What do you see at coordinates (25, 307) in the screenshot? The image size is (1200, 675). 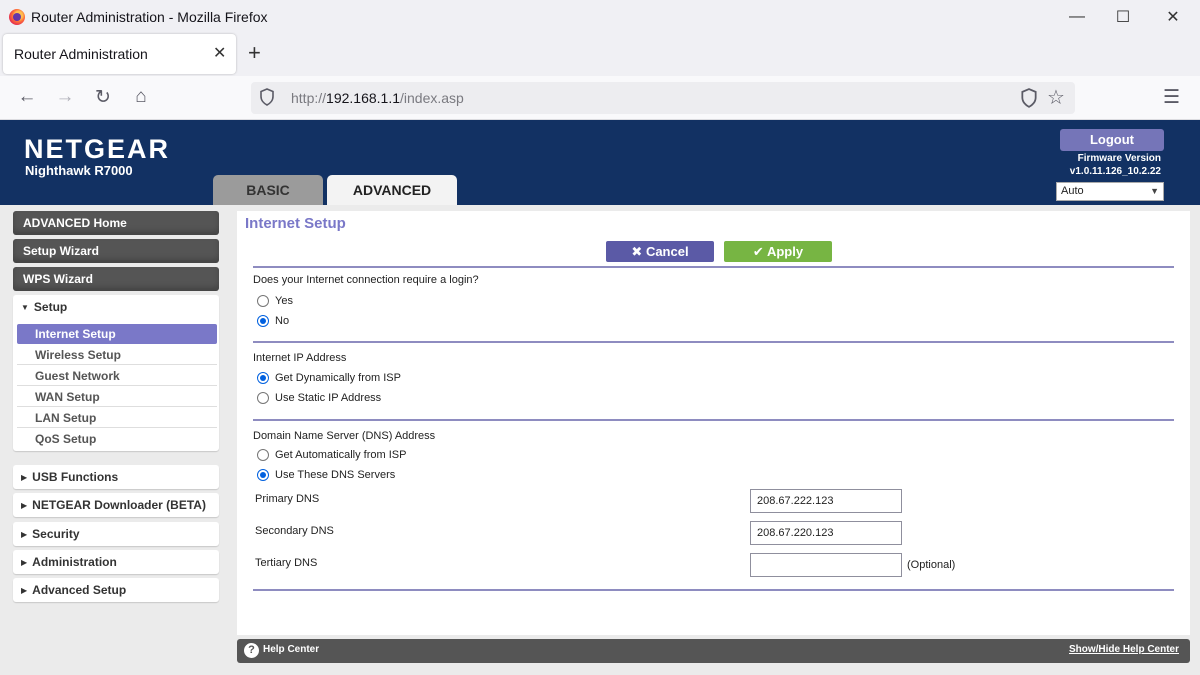 I see `triangle-down-icon: ▼` at bounding box center [25, 307].